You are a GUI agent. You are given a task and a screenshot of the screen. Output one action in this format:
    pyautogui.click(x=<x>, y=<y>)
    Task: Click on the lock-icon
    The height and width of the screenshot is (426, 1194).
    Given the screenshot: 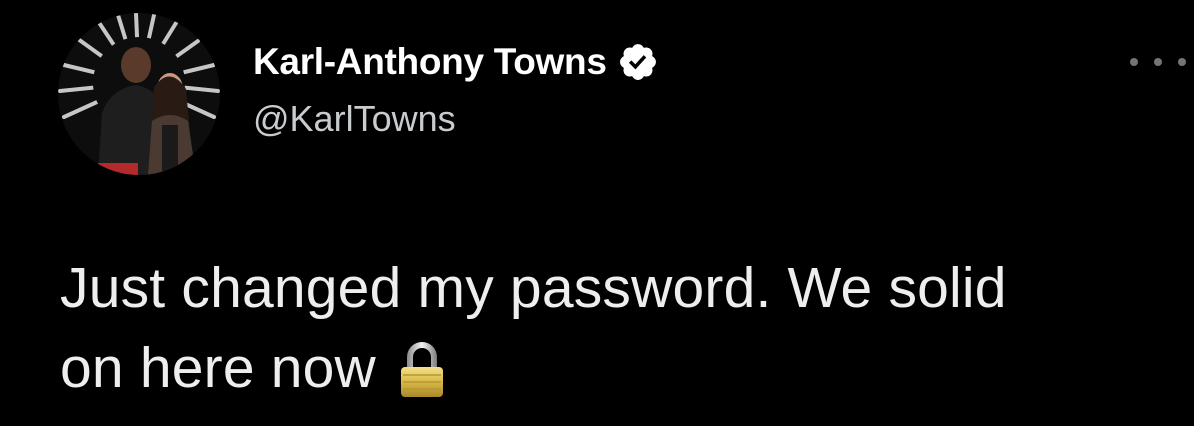 What is the action you would take?
    pyautogui.click(x=421, y=369)
    